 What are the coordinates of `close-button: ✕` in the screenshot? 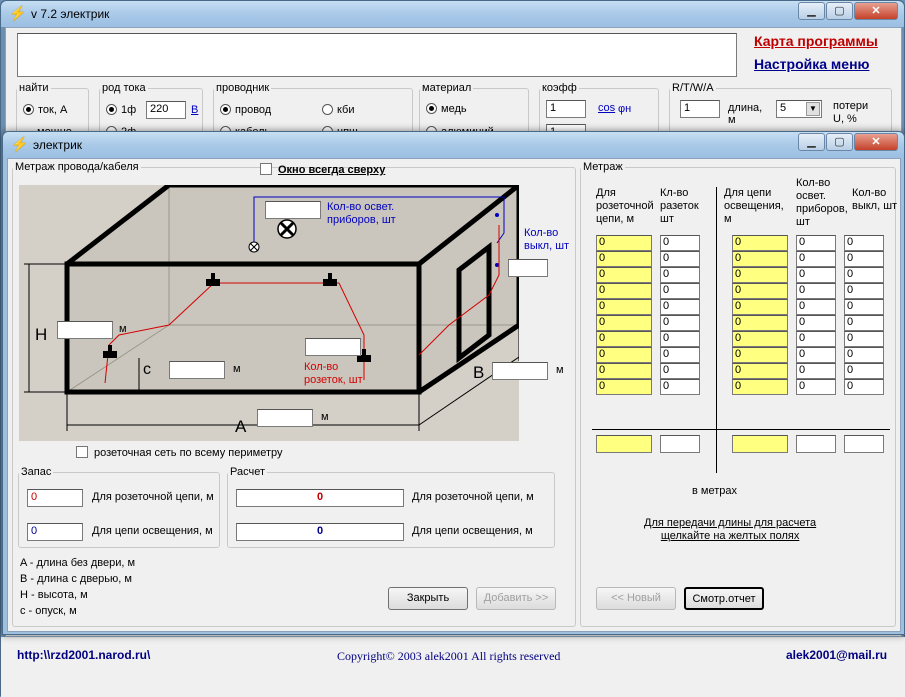 It's located at (876, 11).